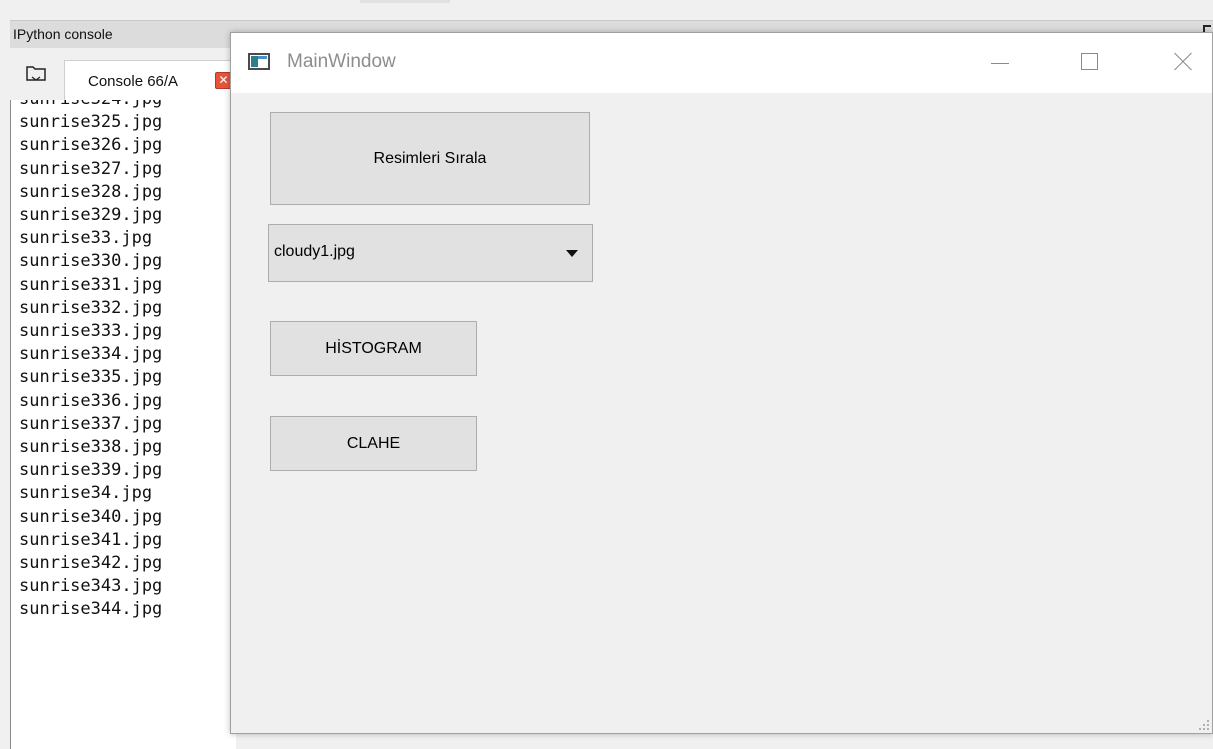 This screenshot has height=749, width=1213. I want to click on sort-images-button: Resimleri Sırala, so click(430, 158).